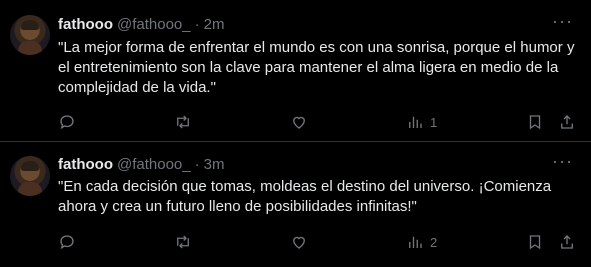 The height and width of the screenshot is (267, 591). I want to click on views-count: 1, so click(434, 122).